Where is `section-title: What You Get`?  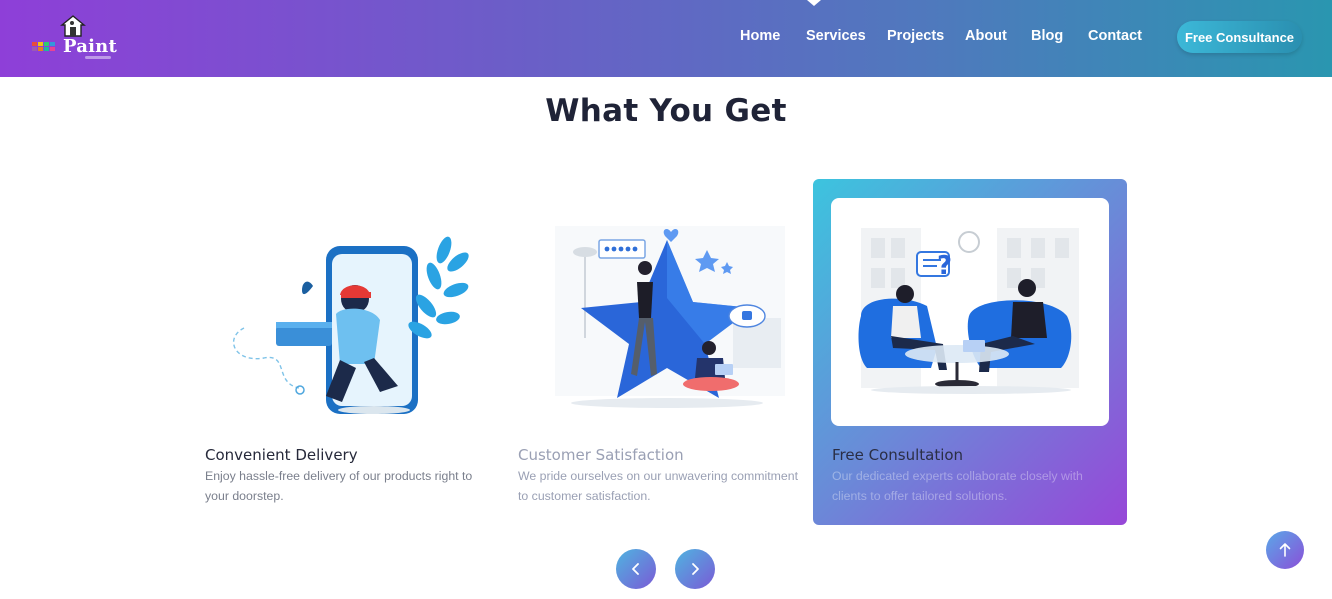 section-title: What You Get is located at coordinates (666, 111).